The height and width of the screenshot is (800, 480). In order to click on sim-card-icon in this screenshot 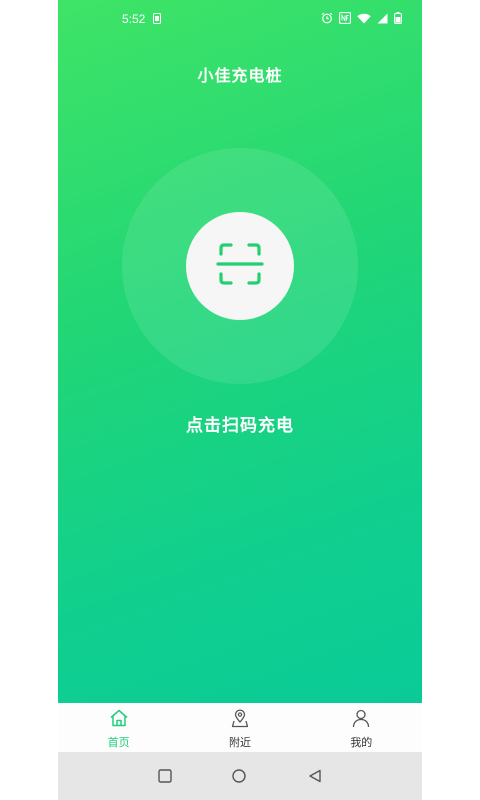, I will do `click(159, 19)`.